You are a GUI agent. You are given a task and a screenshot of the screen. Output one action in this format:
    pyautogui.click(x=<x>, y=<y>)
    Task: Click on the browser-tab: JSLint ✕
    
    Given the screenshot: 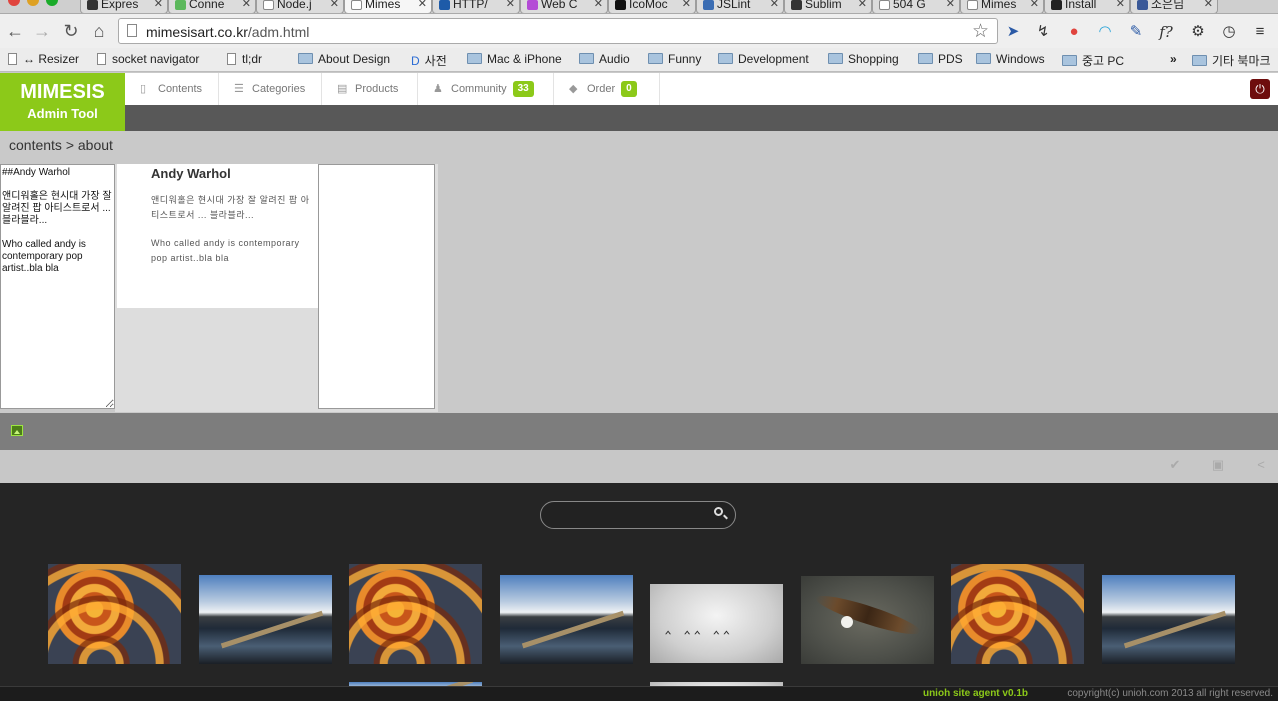 What is the action you would take?
    pyautogui.click(x=740, y=6)
    